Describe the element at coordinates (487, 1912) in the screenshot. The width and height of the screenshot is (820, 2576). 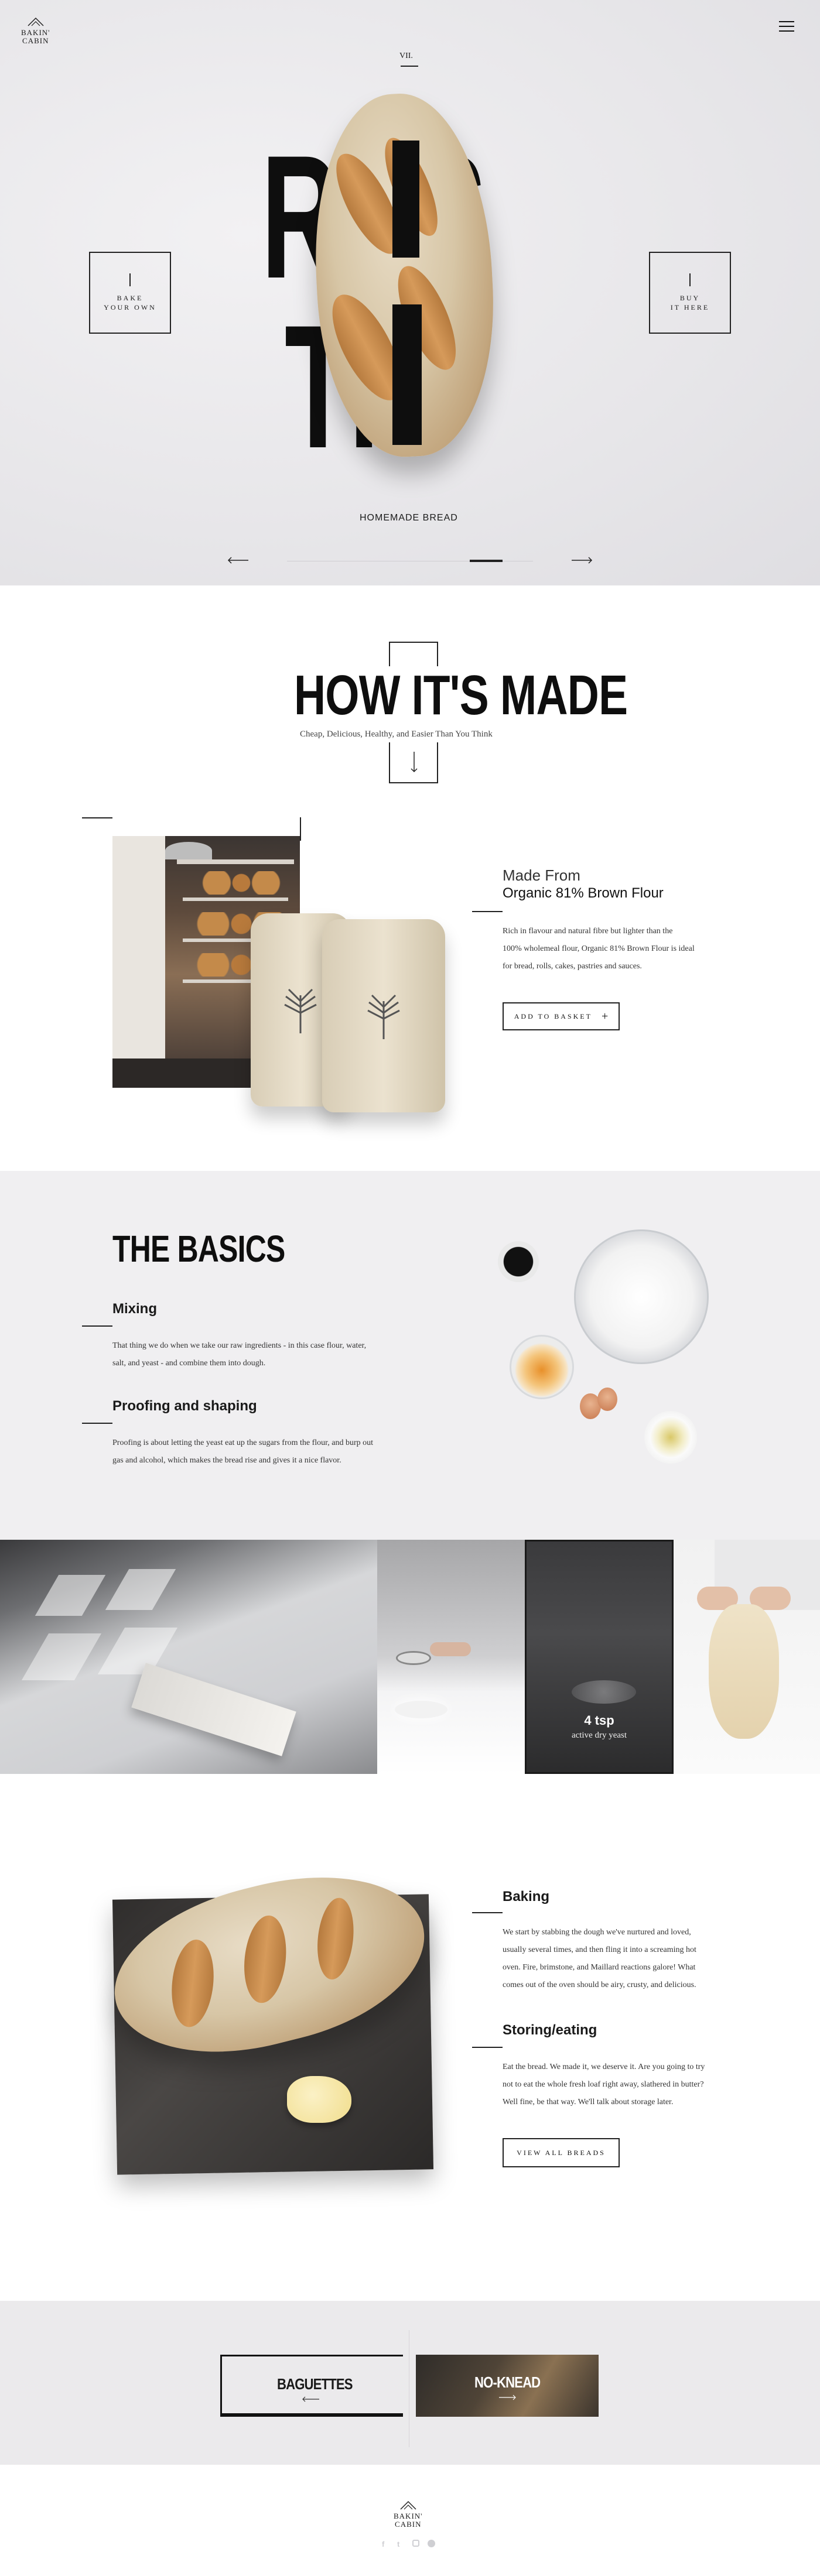
I see `baking-accent-line` at that location.